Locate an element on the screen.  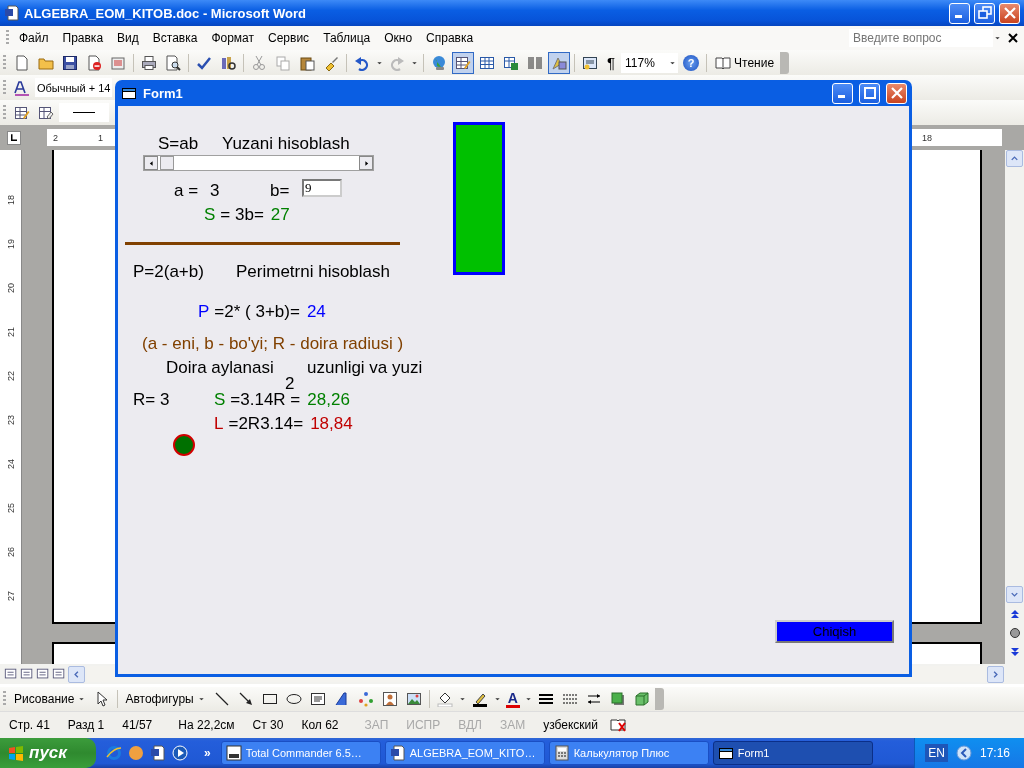
zoom-field: 117% is located at coordinates (650, 62).